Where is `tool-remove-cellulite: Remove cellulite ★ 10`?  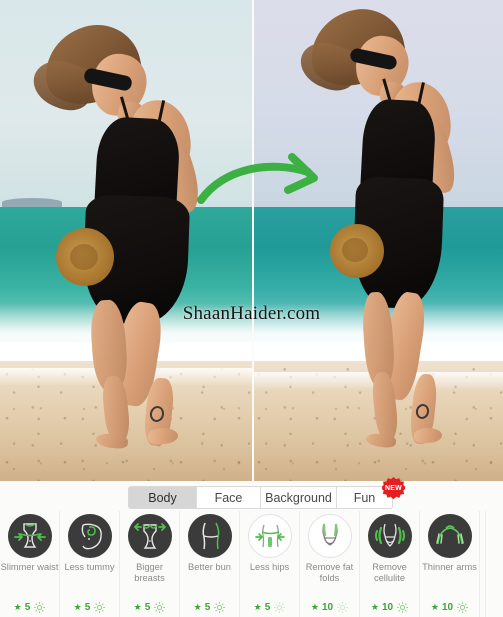
tool-remove-cellulite: Remove cellulite ★ 10 is located at coordinates (390, 564).